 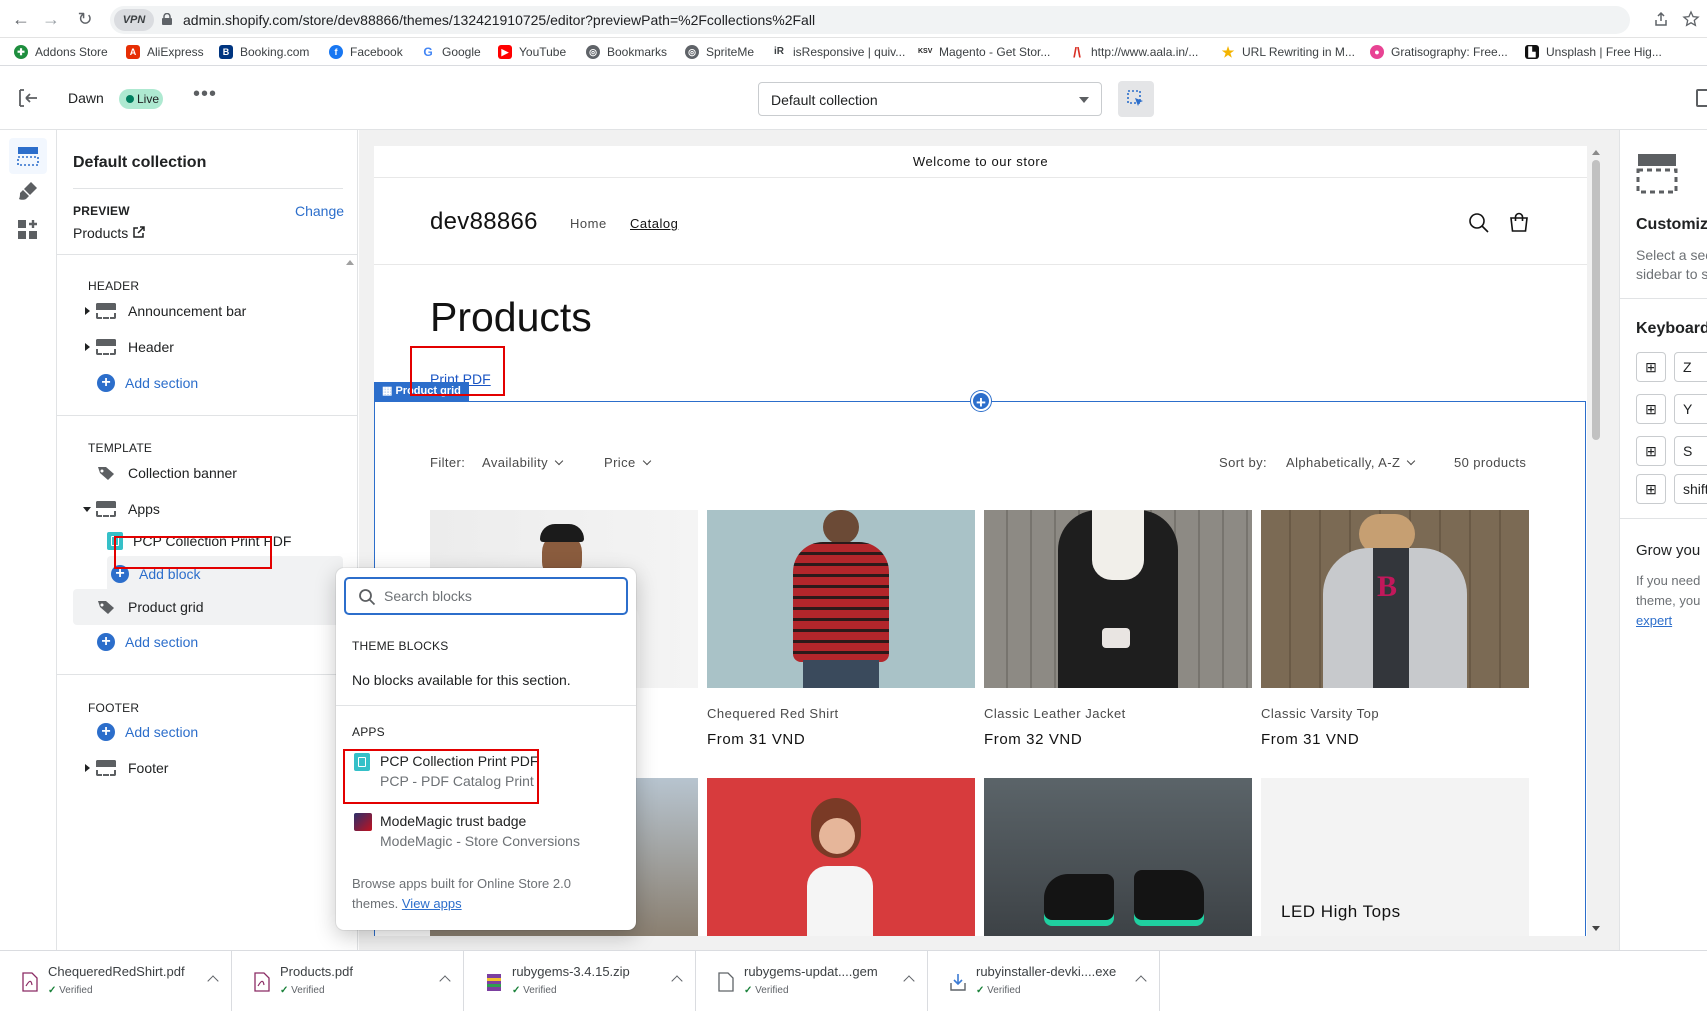 I want to click on globe-icon: ◎, so click(x=692, y=52).